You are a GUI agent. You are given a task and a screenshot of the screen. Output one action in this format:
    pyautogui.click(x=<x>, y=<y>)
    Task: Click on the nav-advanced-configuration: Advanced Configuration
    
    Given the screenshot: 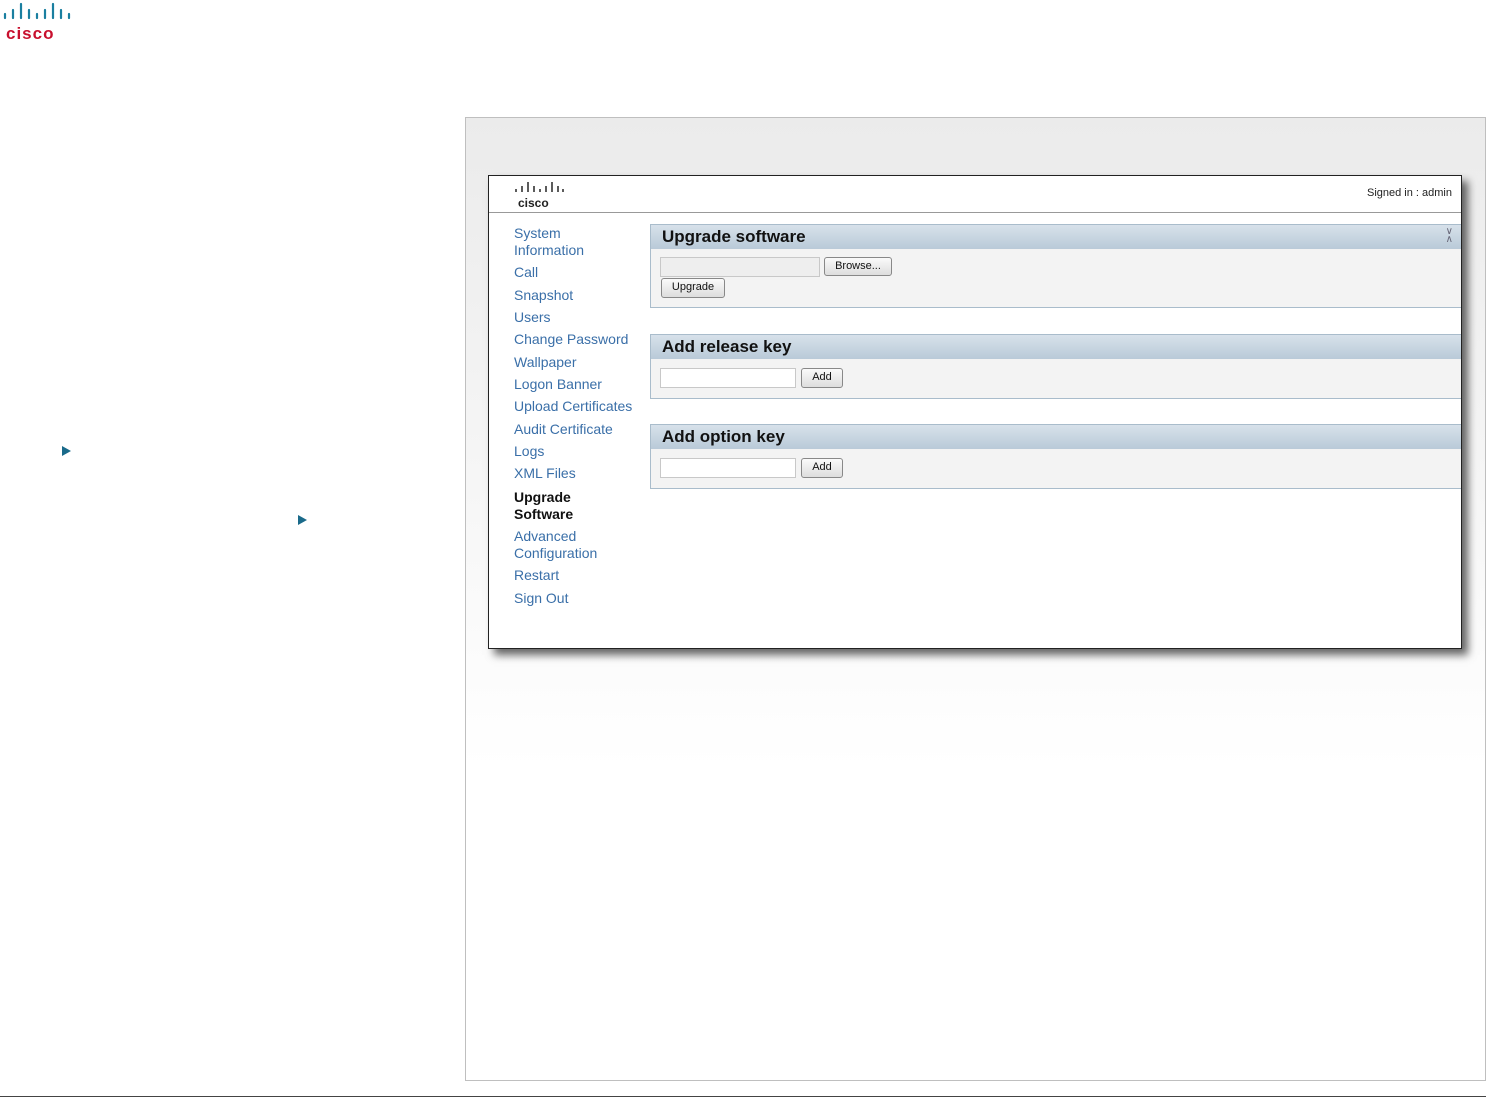 What is the action you would take?
    pyautogui.click(x=559, y=545)
    